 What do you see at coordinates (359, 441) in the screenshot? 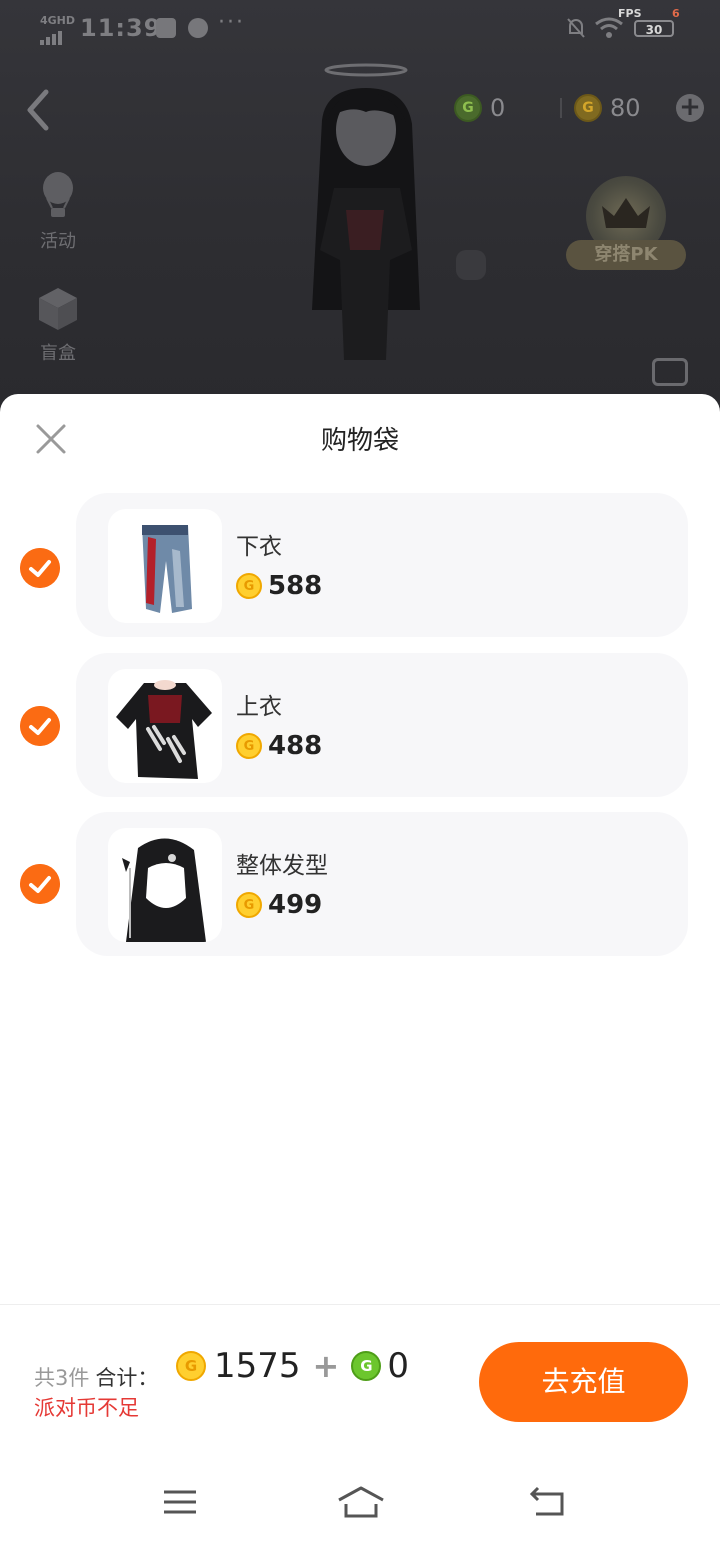
I see `sheet-title: 购物袋` at bounding box center [359, 441].